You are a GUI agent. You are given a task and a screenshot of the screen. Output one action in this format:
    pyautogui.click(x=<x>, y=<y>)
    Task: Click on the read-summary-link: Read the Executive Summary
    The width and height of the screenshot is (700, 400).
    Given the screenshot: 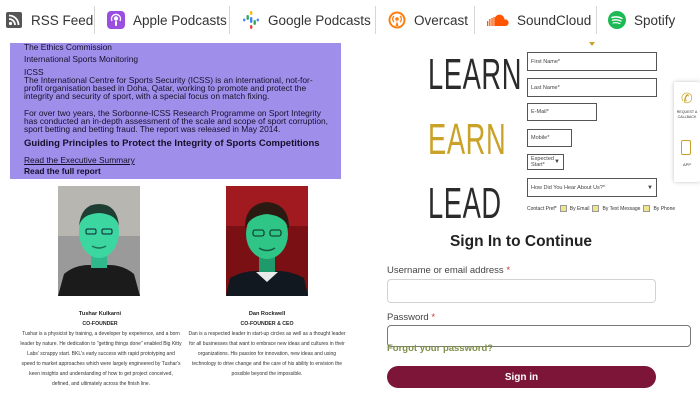 What is the action you would take?
    pyautogui.click(x=177, y=160)
    